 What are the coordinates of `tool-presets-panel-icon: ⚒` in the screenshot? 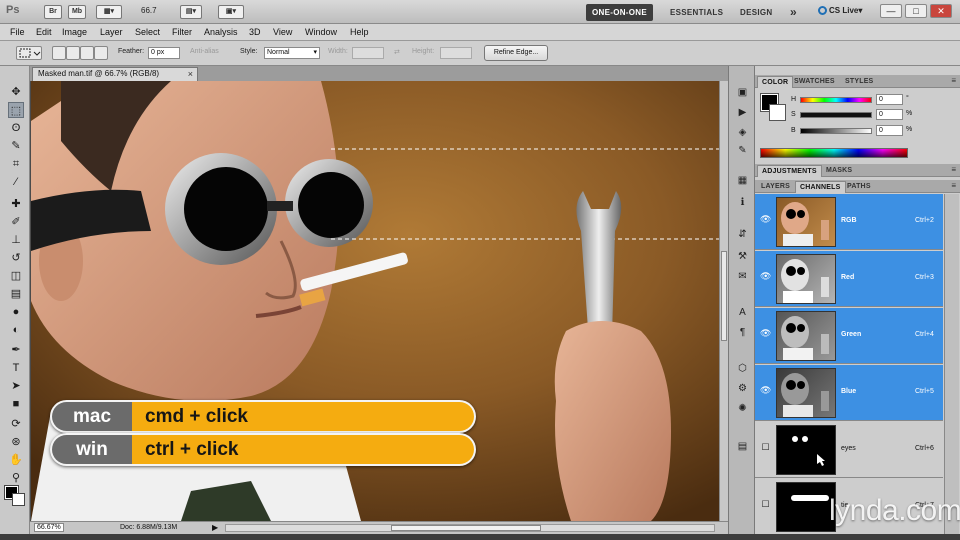 It's located at (742, 257).